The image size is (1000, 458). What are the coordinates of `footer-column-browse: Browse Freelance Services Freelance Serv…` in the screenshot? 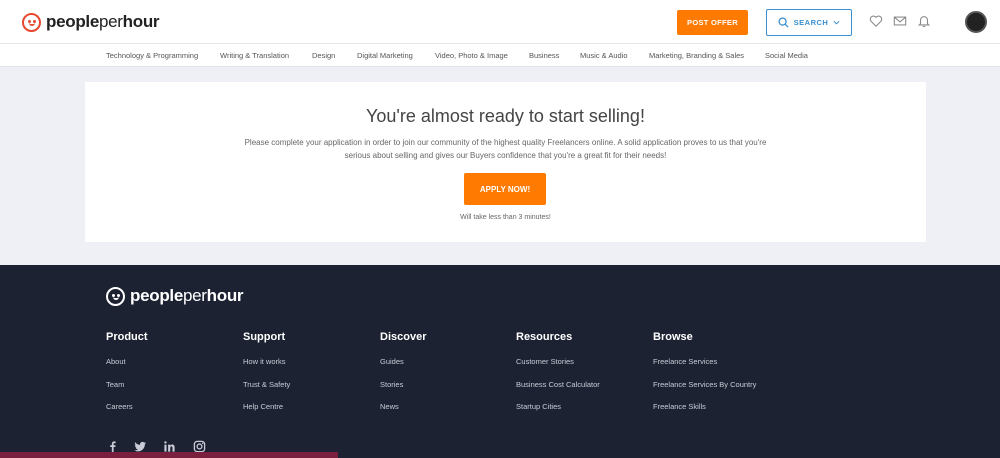 It's located at (704, 378).